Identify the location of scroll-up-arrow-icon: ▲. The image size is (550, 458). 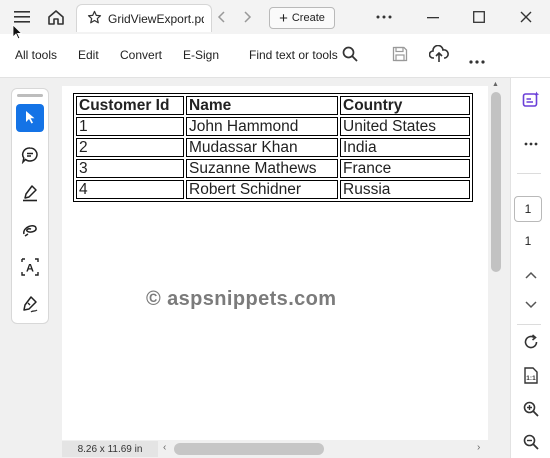
(495, 84).